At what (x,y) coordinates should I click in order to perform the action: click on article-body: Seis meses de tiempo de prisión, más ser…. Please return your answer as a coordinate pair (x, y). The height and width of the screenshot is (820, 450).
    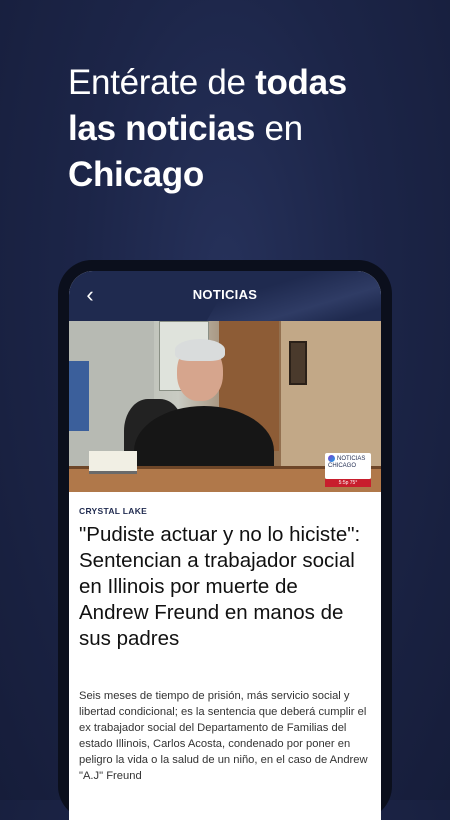
    Looking at the image, I should click on (223, 736).